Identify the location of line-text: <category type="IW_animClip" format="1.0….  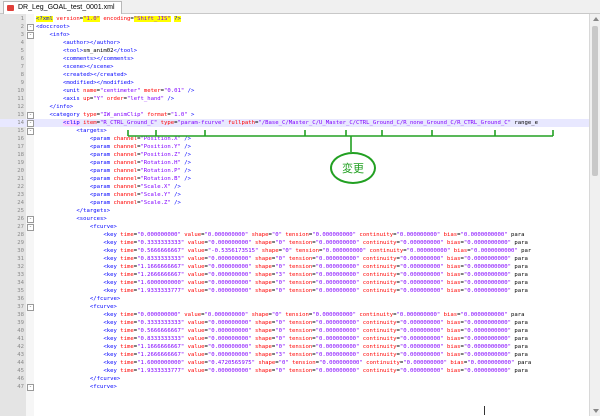
(122, 115).